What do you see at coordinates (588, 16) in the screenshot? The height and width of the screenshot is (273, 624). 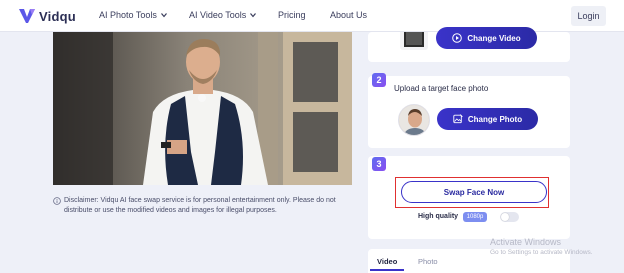 I see `login-button: Login` at bounding box center [588, 16].